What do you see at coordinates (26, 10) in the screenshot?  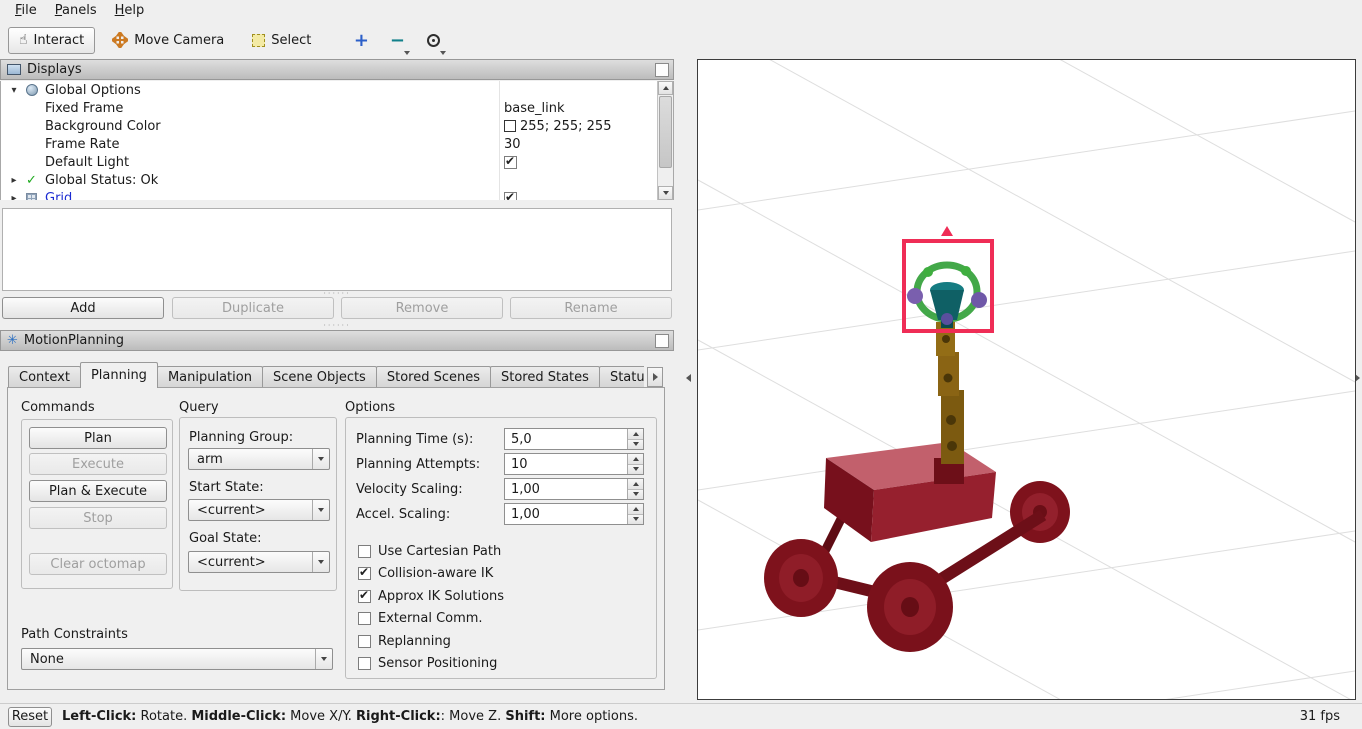 I see `menu-file: File` at bounding box center [26, 10].